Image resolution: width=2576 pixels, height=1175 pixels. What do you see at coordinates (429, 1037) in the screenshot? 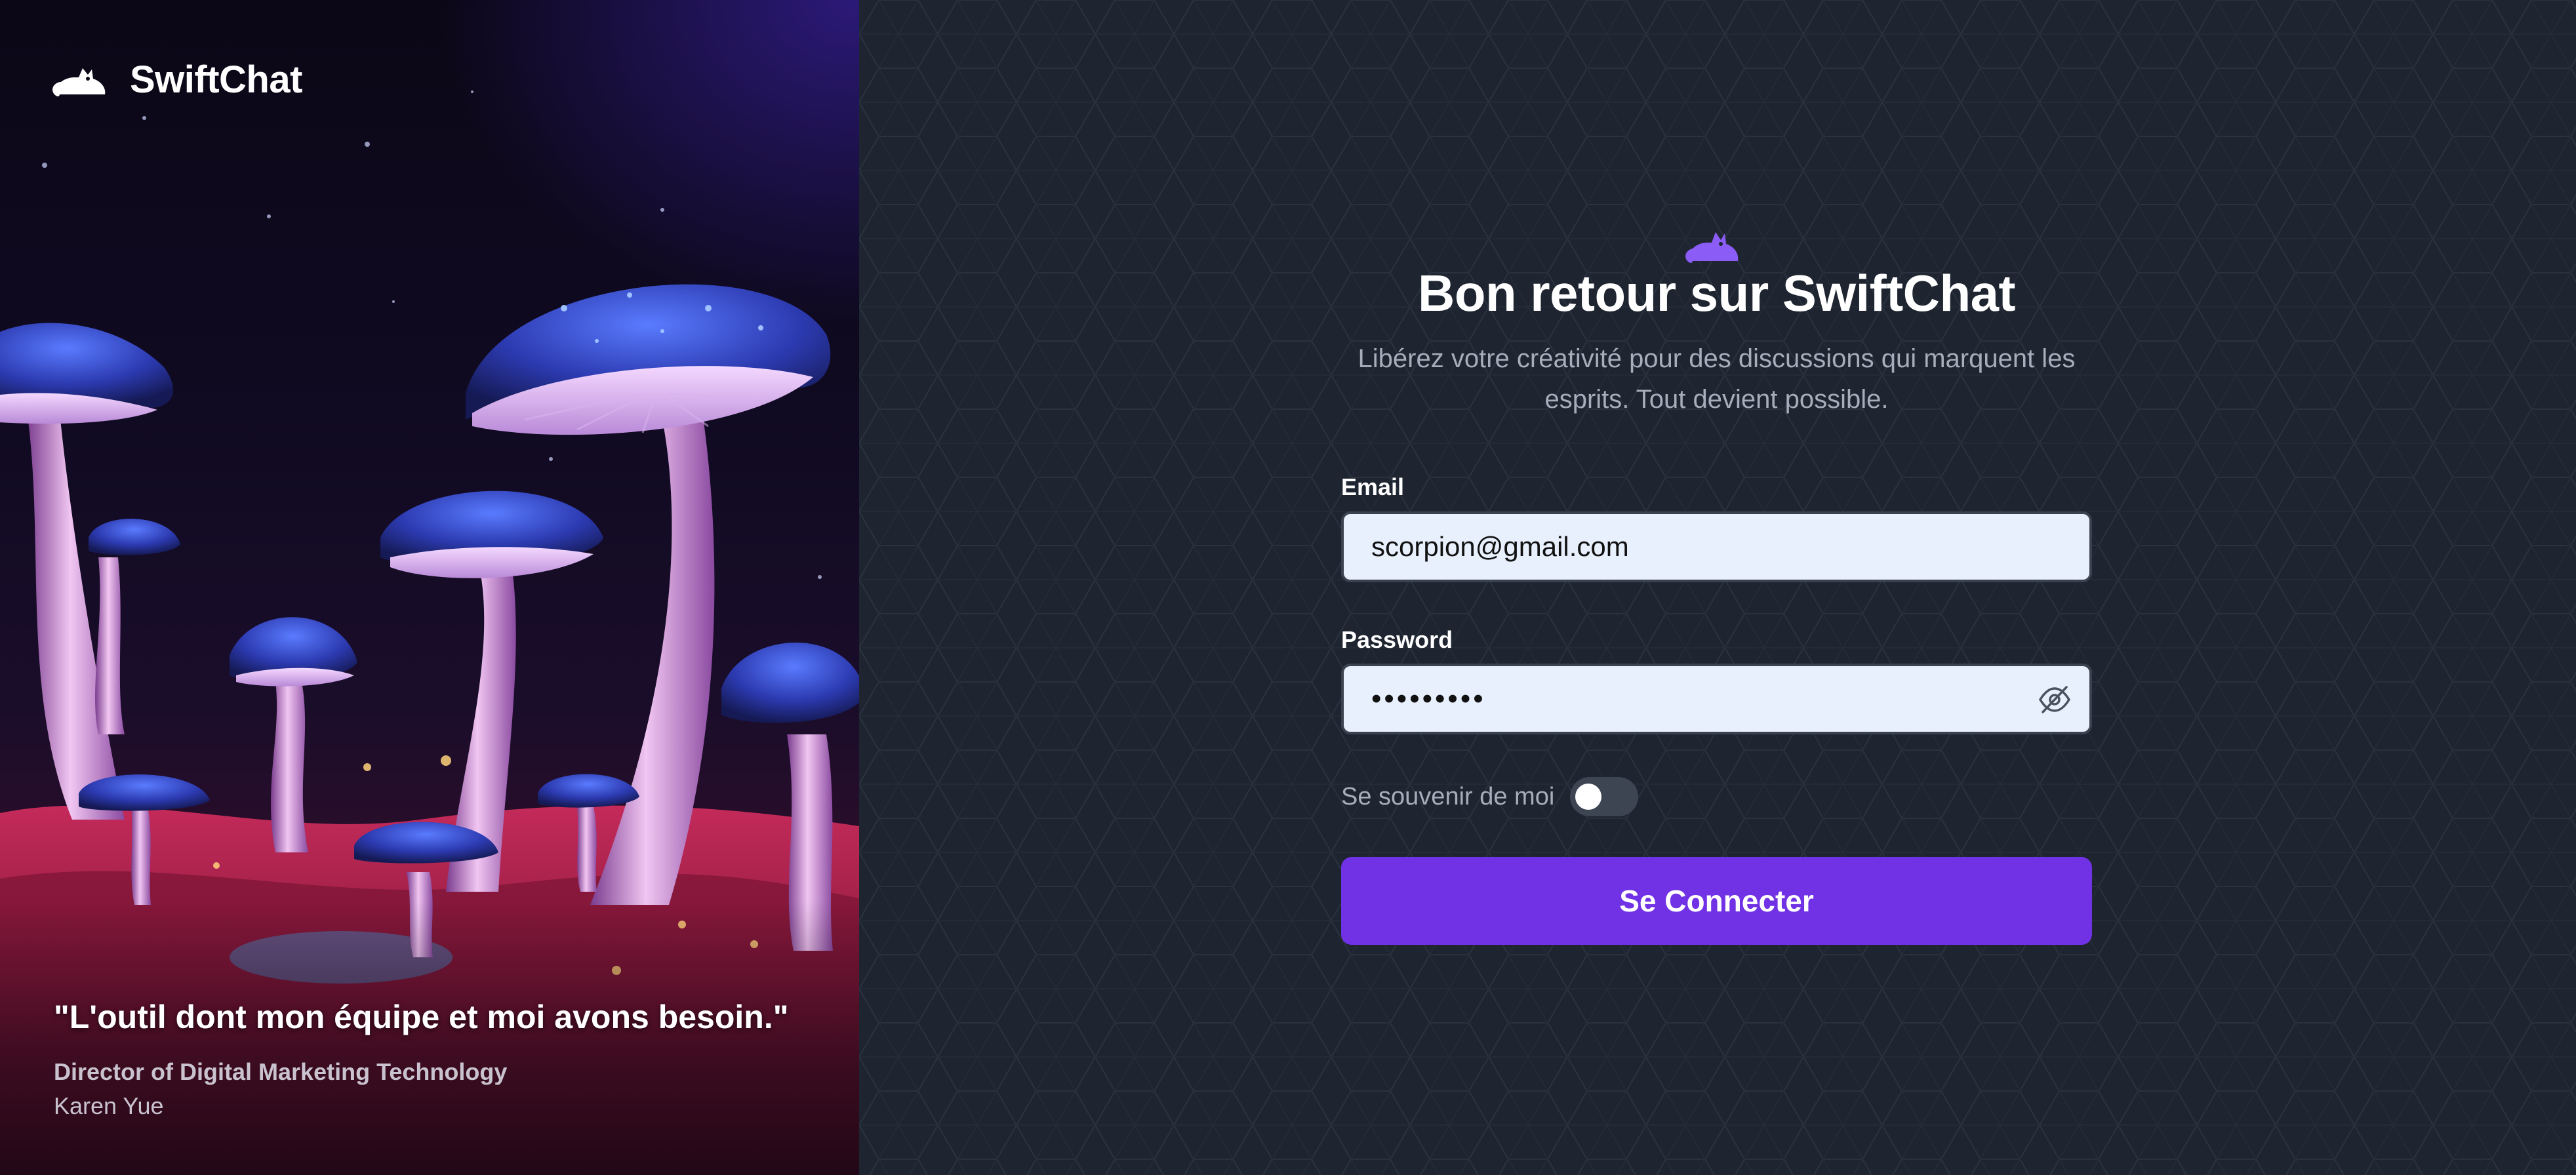
I see `hero-bottom-shade` at bounding box center [429, 1037].